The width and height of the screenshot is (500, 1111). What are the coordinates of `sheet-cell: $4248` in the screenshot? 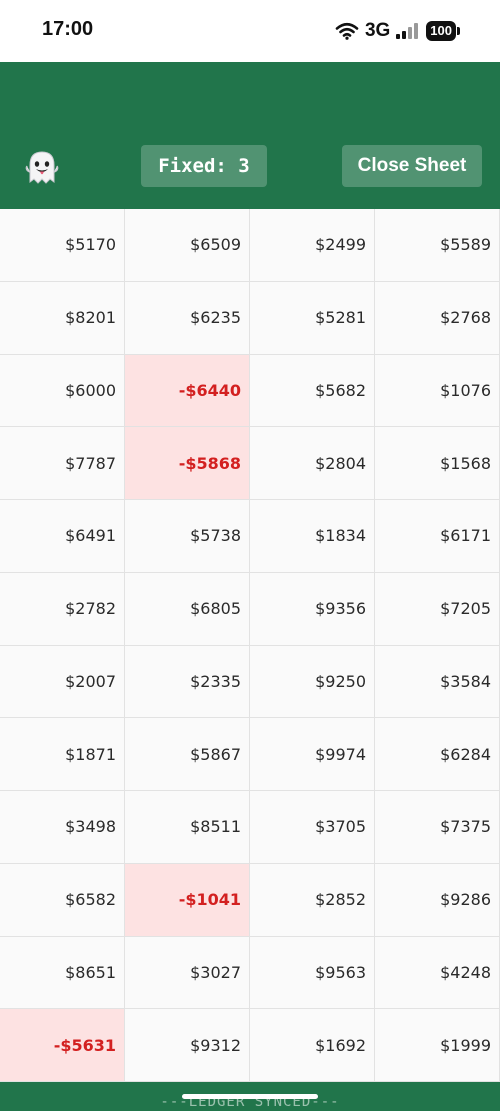 It's located at (437, 973).